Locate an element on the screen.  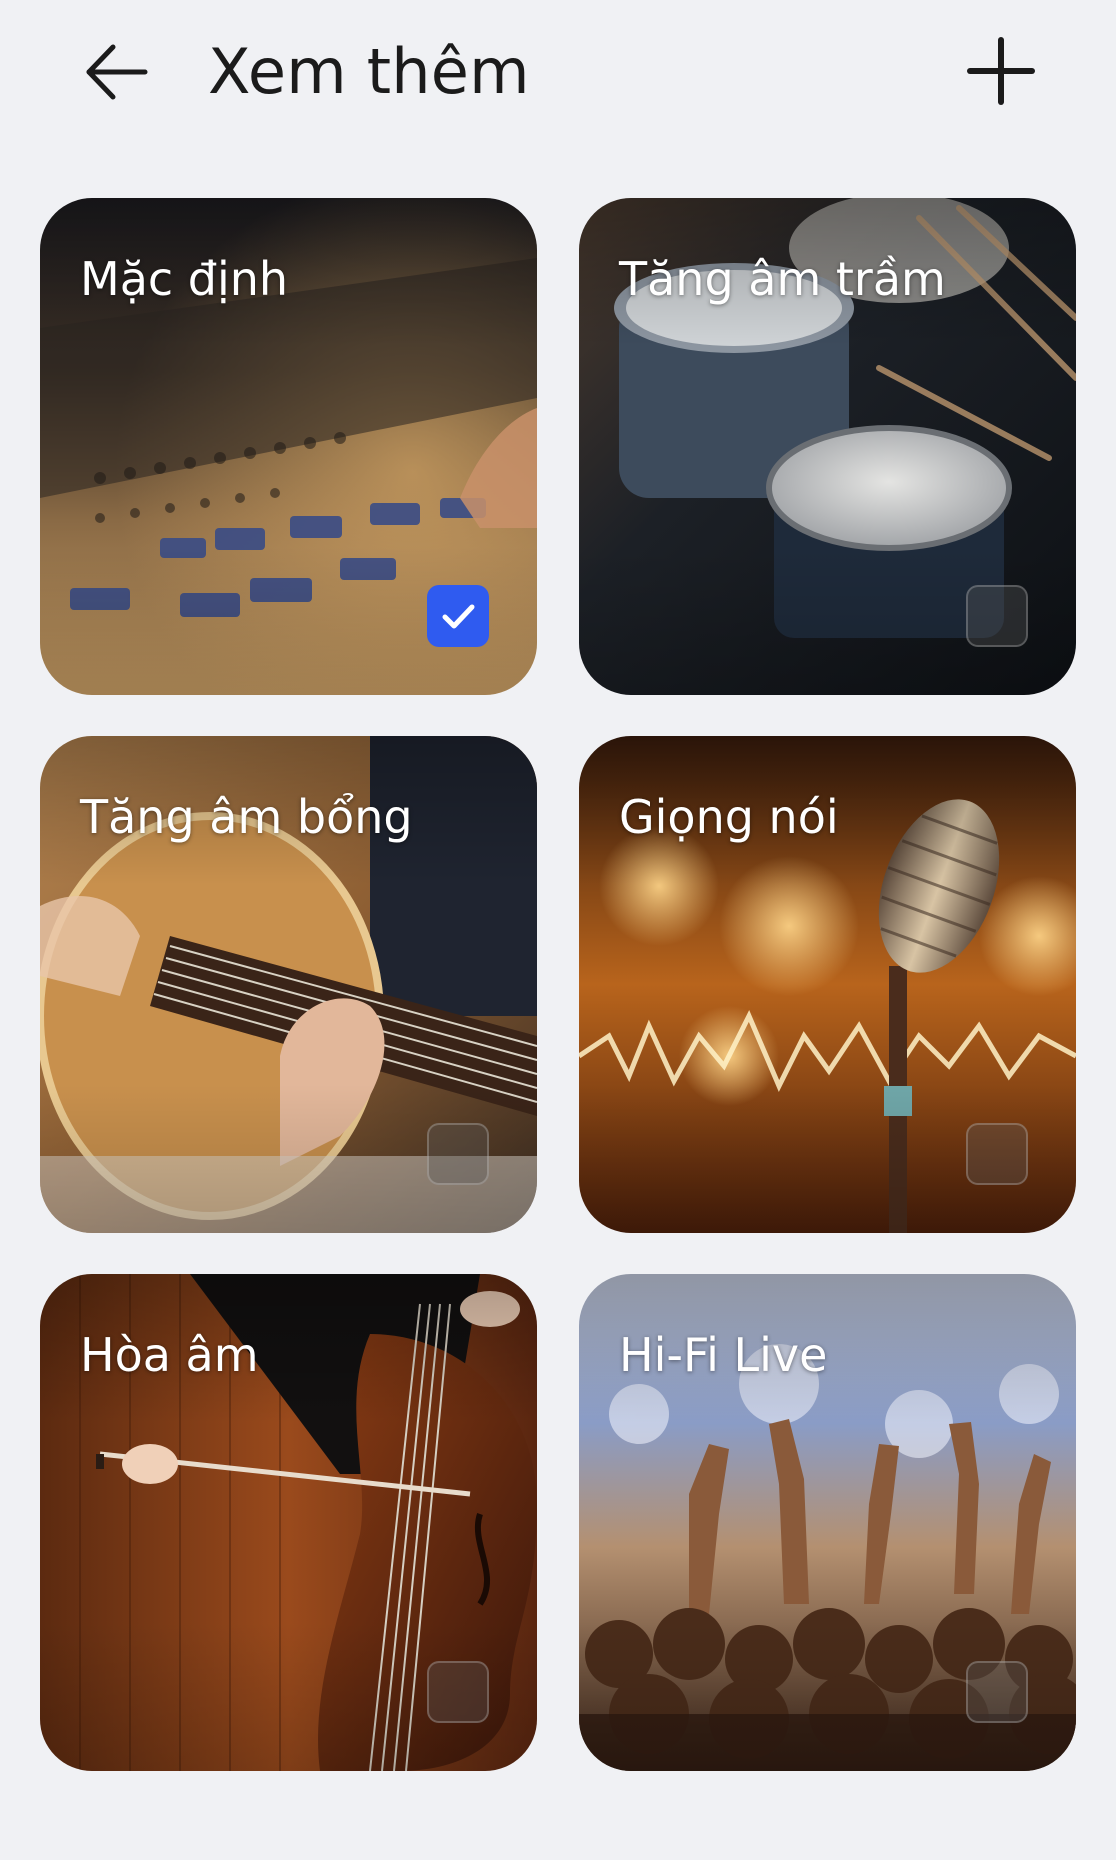
preset-card-hifi-live: Hi-Fi Live is located at coordinates (827, 1522).